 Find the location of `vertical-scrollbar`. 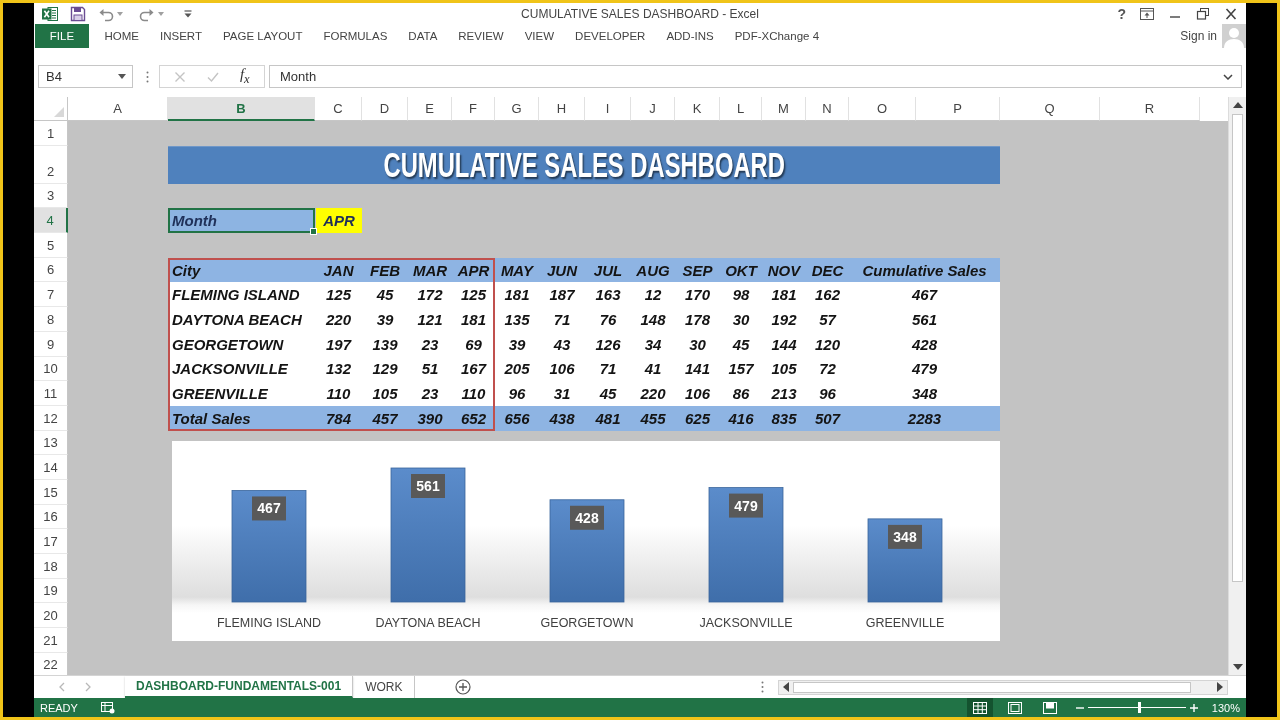

vertical-scrollbar is located at coordinates (1237, 386).